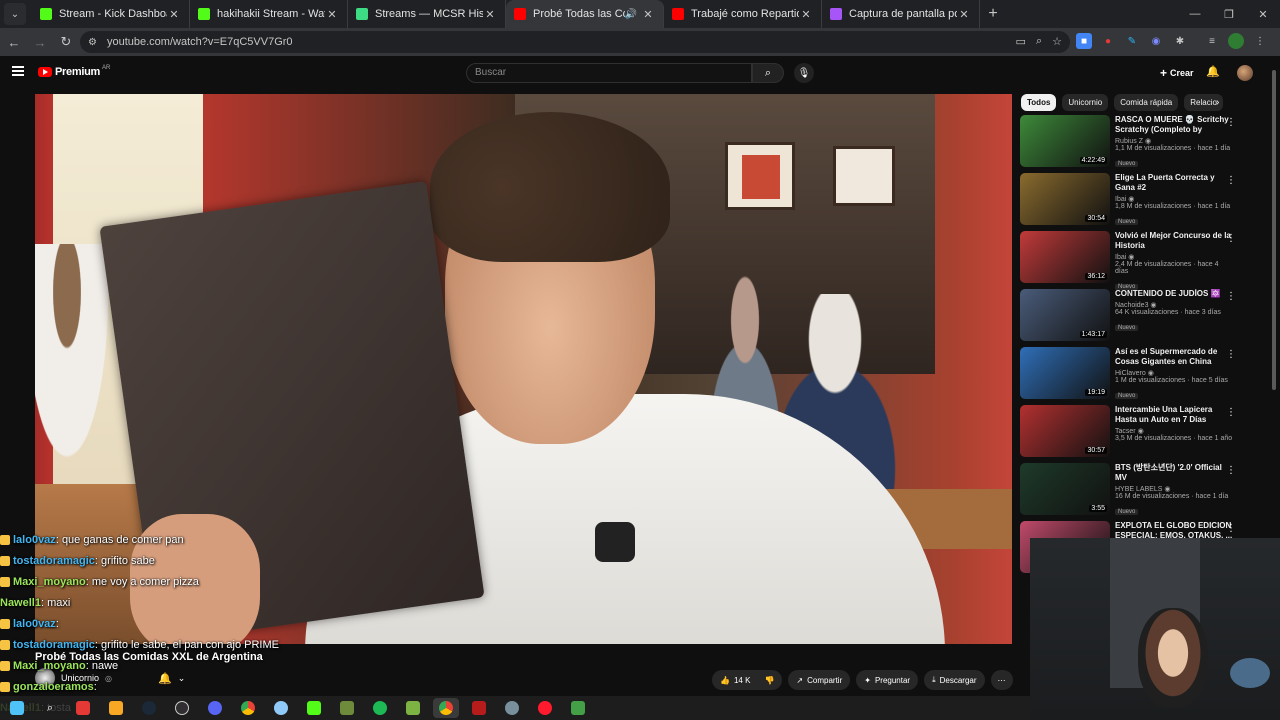 The width and height of the screenshot is (1280, 720). What do you see at coordinates (1065, 489) in the screenshot?
I see `video-thumbnail: 3:55` at bounding box center [1065, 489].